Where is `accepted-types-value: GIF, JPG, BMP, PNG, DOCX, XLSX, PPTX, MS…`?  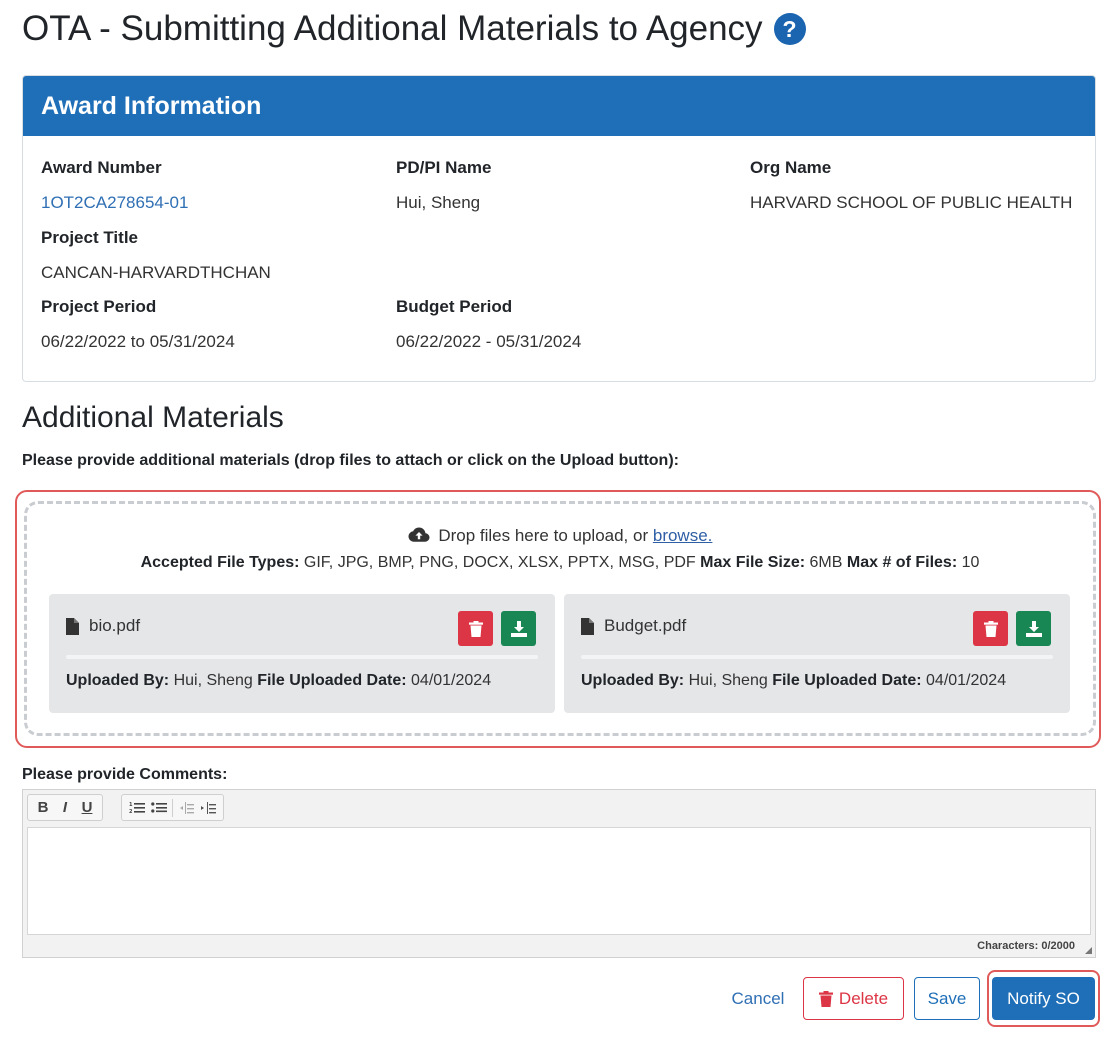
accepted-types-value: GIF, JPG, BMP, PNG, DOCX, XLSX, PPTX, MS… is located at coordinates (499, 562).